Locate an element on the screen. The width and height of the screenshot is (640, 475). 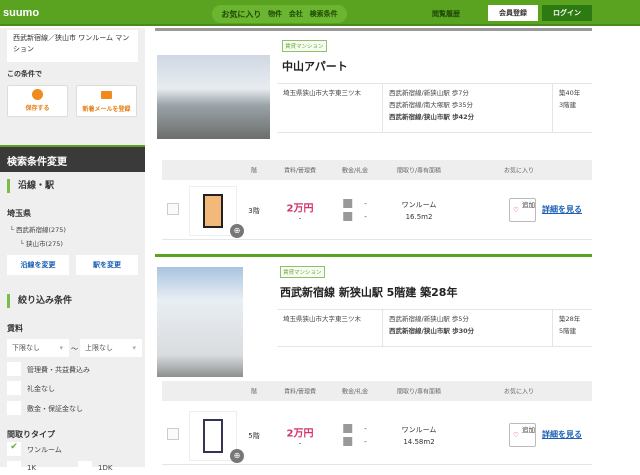
table-row: ⊕ 5階 2万円 - -- ワンルーム 14.58m2 ♡ 追加 詳細を見る is located at coordinates (377, 436).